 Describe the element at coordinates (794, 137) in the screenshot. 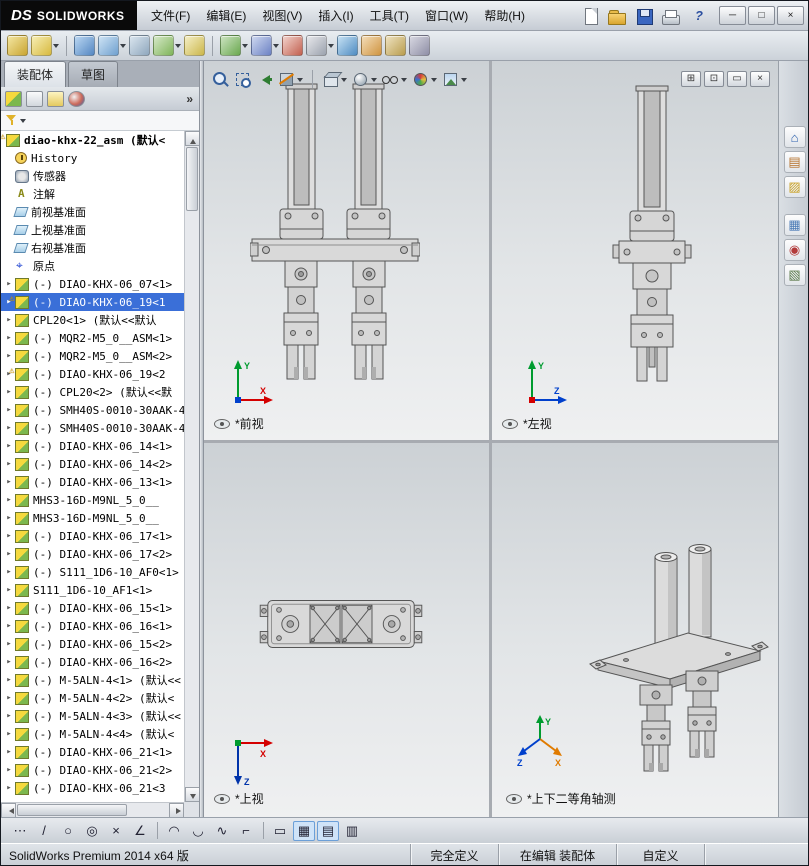

I see `solidworks-resources-icon: ⌂` at that location.